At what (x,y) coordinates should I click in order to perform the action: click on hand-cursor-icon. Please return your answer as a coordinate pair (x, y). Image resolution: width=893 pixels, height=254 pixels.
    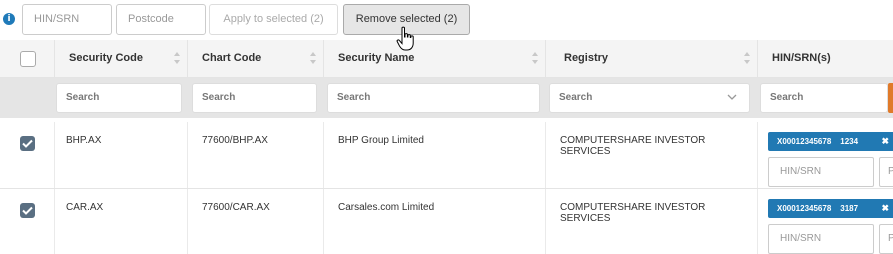
    Looking at the image, I should click on (405, 38).